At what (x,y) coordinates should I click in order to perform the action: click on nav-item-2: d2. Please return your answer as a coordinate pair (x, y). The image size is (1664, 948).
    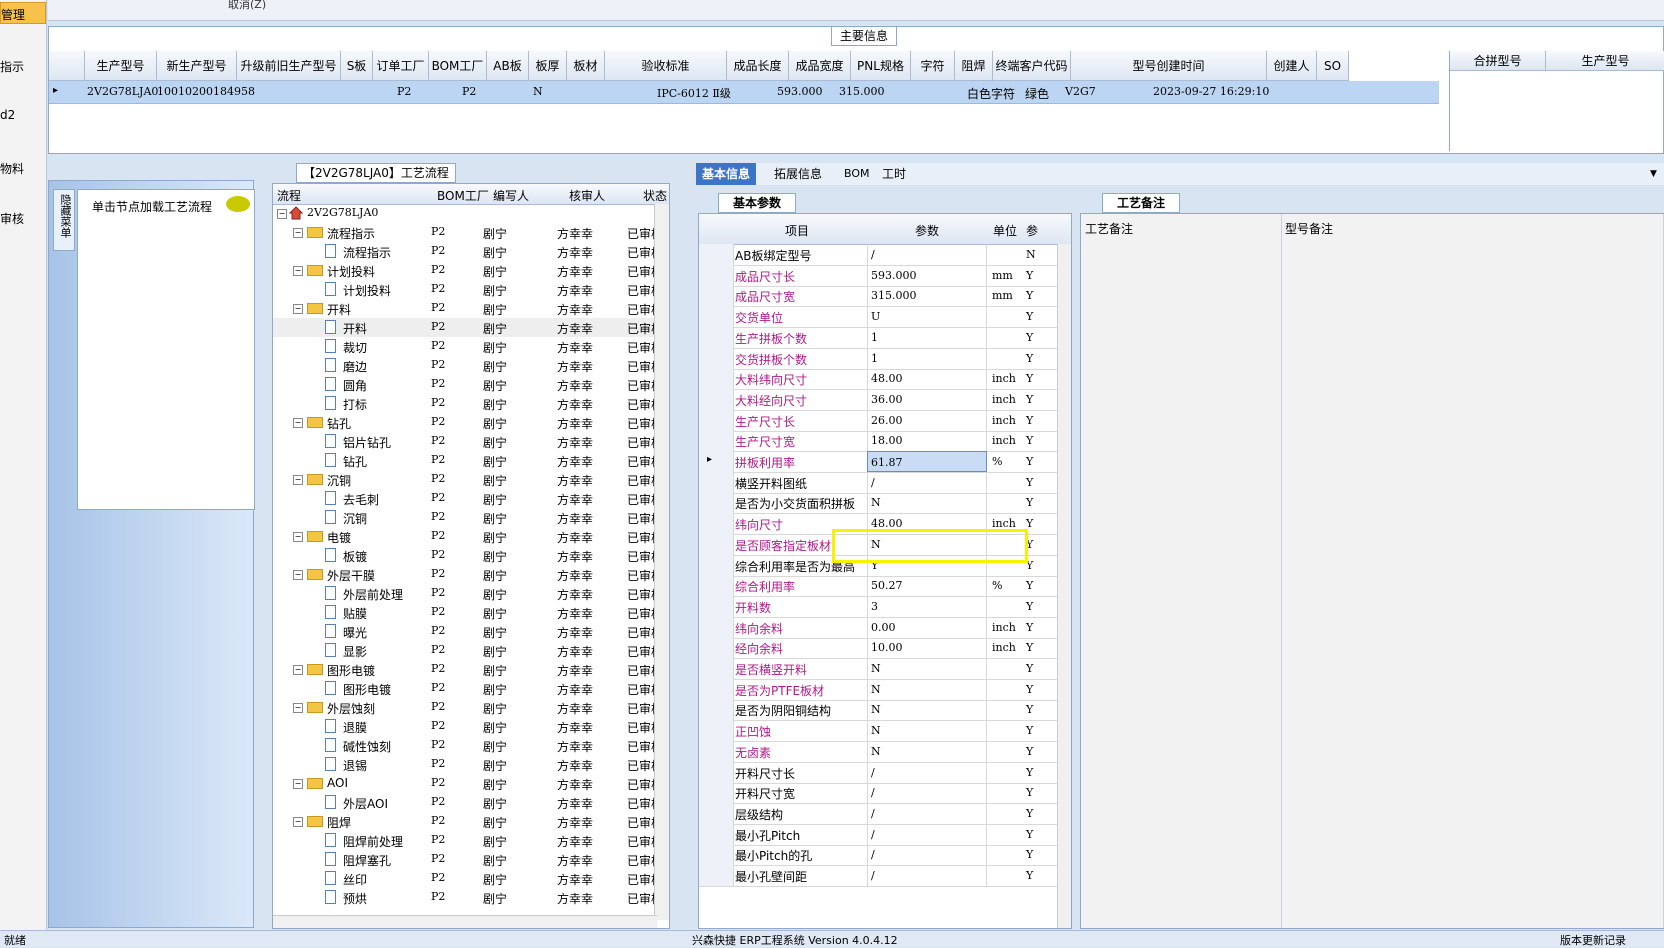
    Looking at the image, I should click on (7, 115).